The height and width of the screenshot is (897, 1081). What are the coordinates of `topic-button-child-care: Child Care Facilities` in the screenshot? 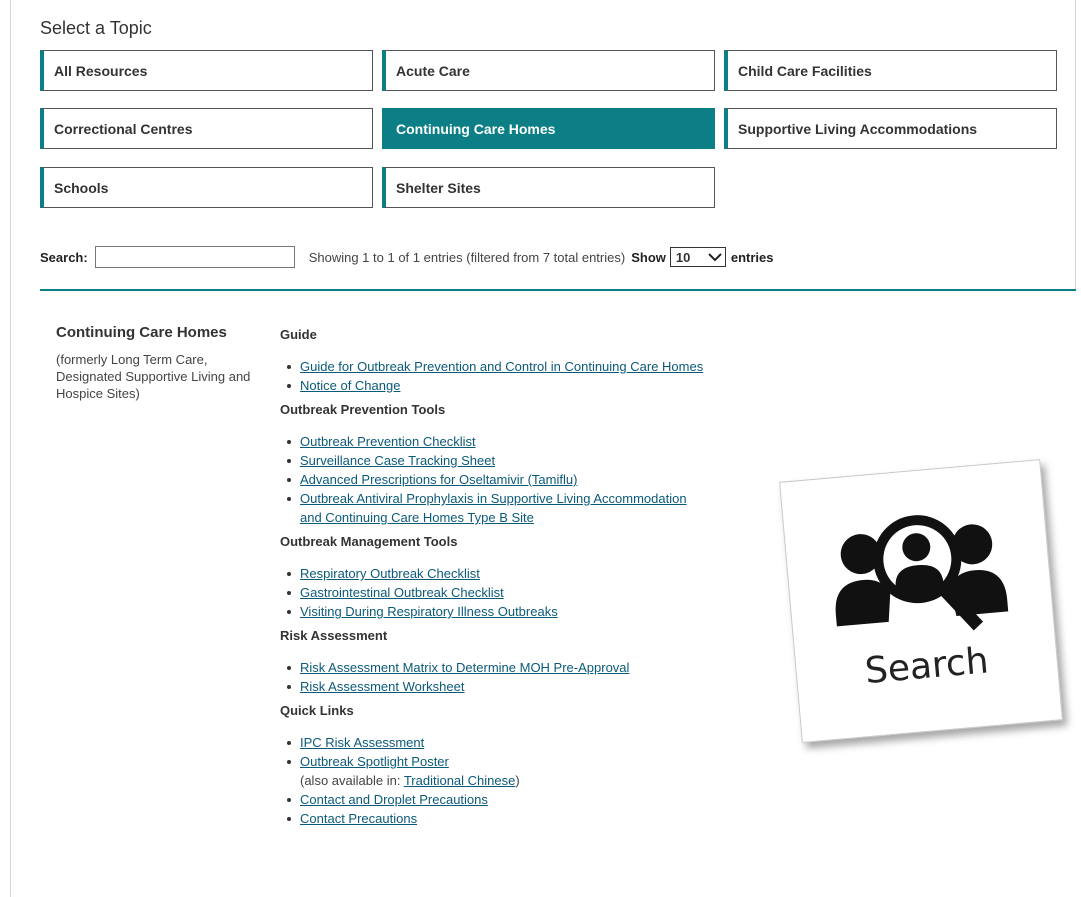 It's located at (890, 70).